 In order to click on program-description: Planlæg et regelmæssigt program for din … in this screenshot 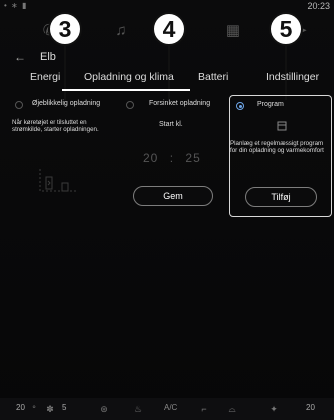, I will do `click(277, 147)`.